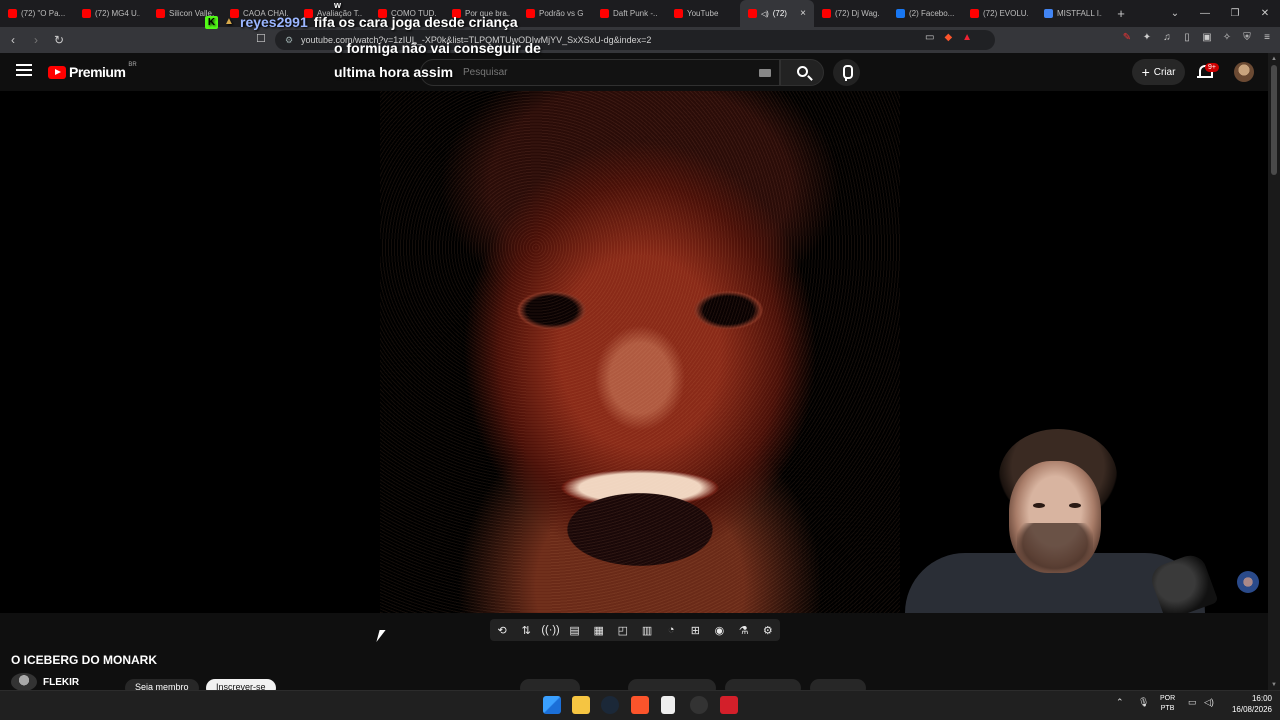 The image size is (1280, 720). I want to click on language-indicator: POR PTB, so click(1167, 704).